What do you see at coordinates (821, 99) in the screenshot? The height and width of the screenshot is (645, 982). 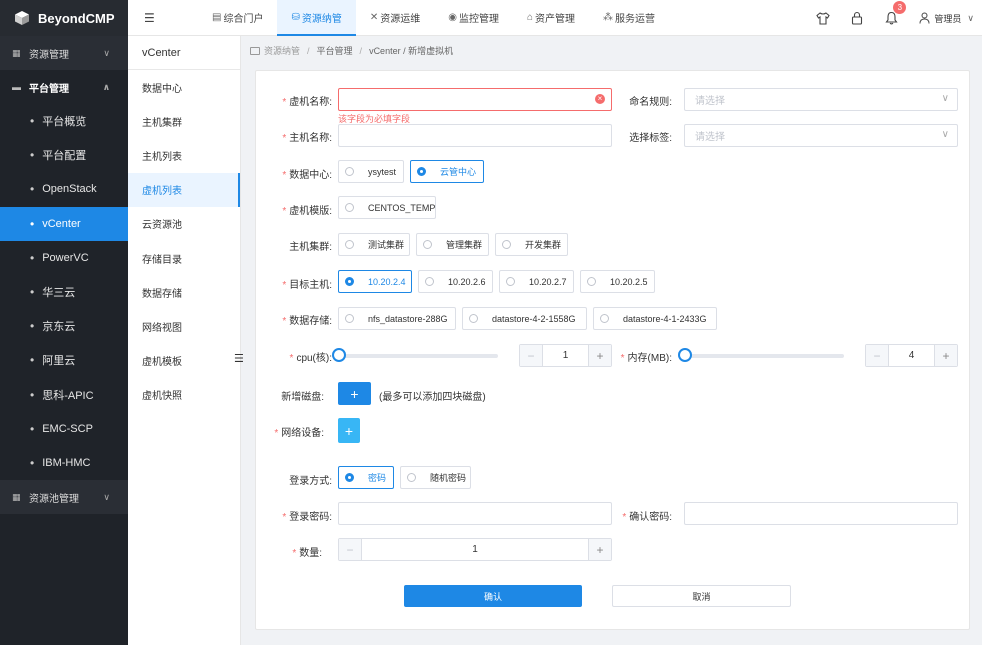 I see `naming-rule-select: 请选择 ∨` at bounding box center [821, 99].